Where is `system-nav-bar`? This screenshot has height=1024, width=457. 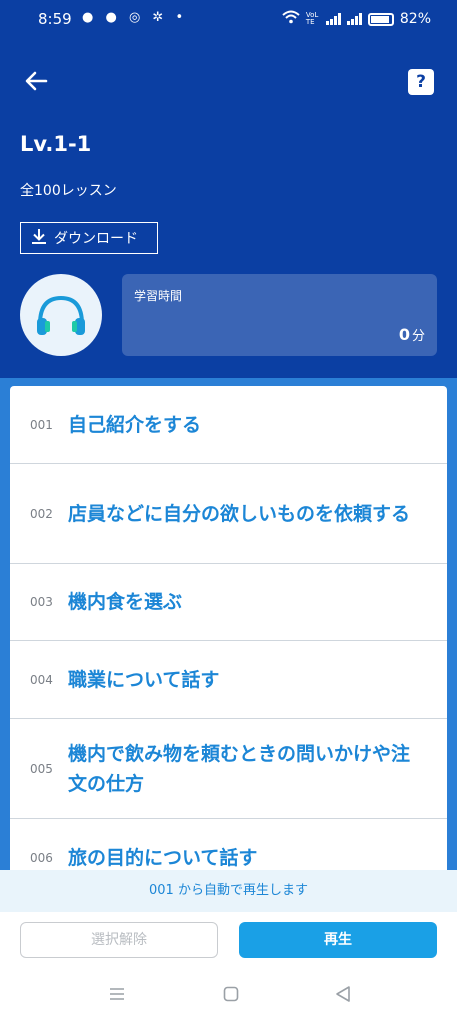
system-nav-bar is located at coordinates (228, 997).